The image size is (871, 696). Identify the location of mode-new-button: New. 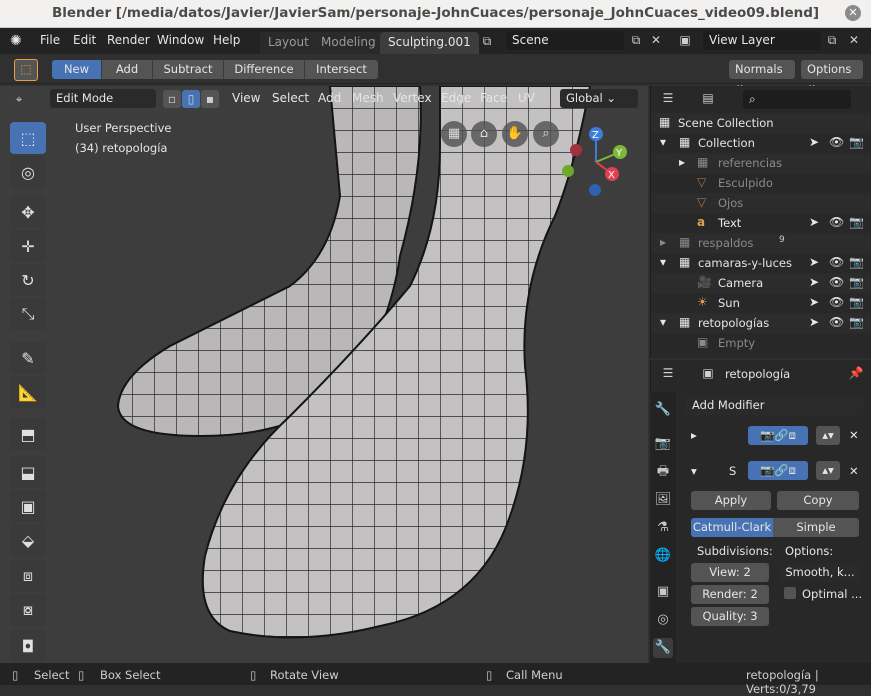
(77, 69).